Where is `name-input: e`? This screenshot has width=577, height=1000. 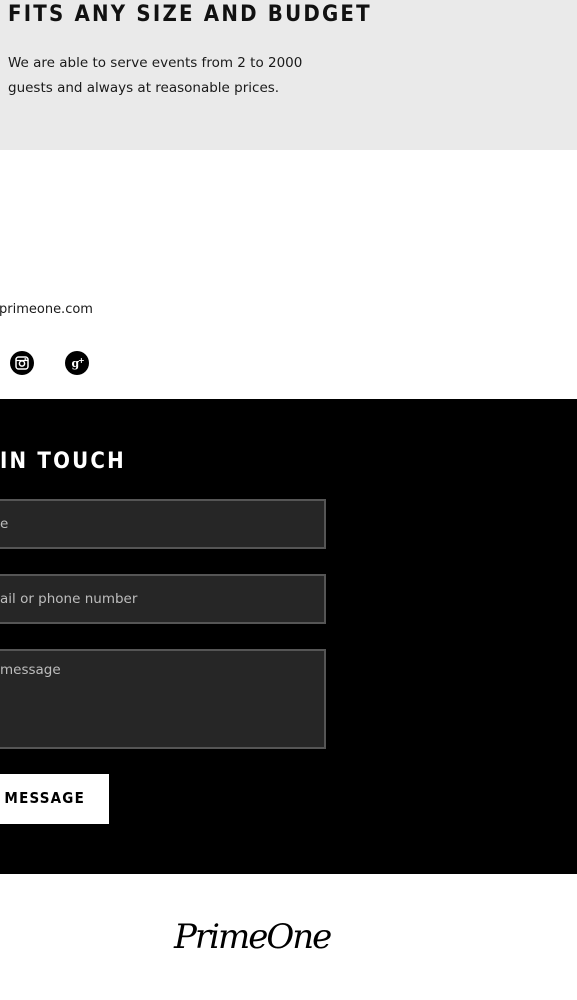 name-input: e is located at coordinates (163, 524).